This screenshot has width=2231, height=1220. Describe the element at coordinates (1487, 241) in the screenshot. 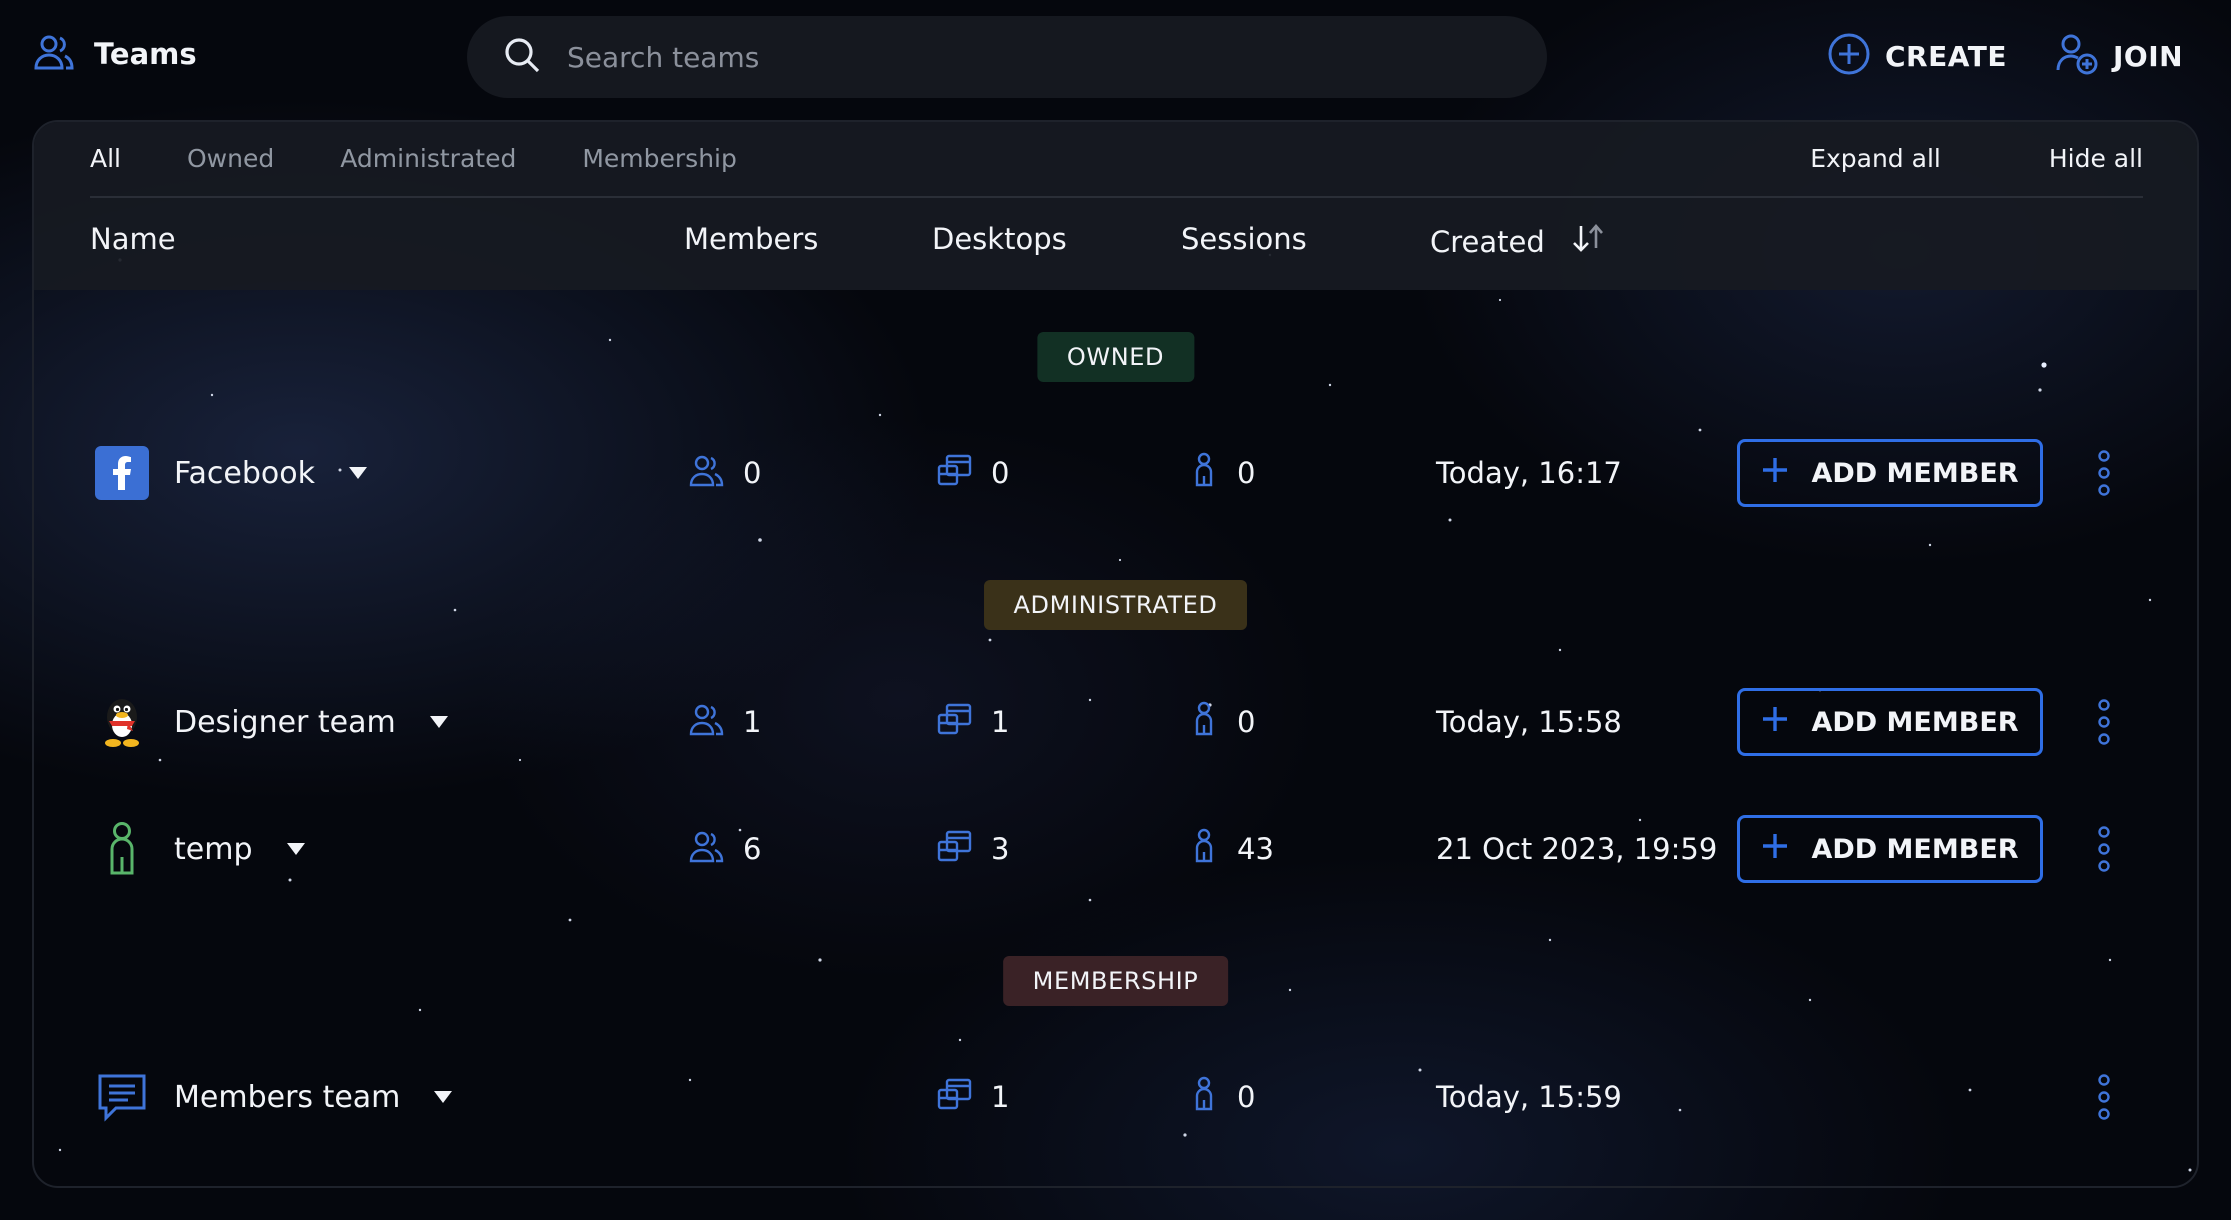

I see `column-created-label: Created` at that location.